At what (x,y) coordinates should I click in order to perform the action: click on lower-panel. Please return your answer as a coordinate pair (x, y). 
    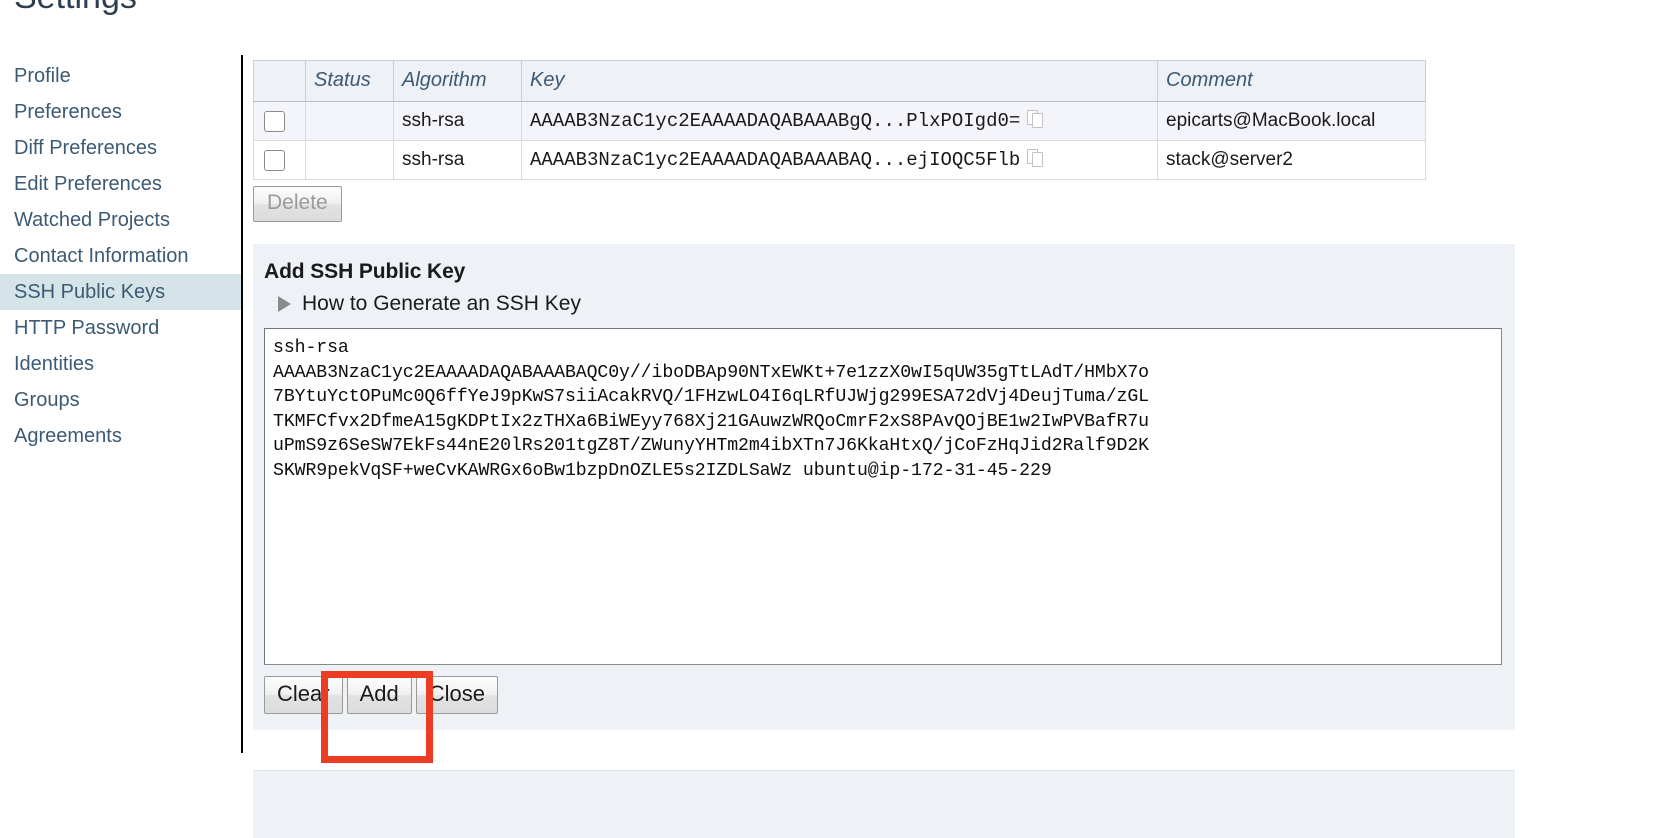
    Looking at the image, I should click on (884, 804).